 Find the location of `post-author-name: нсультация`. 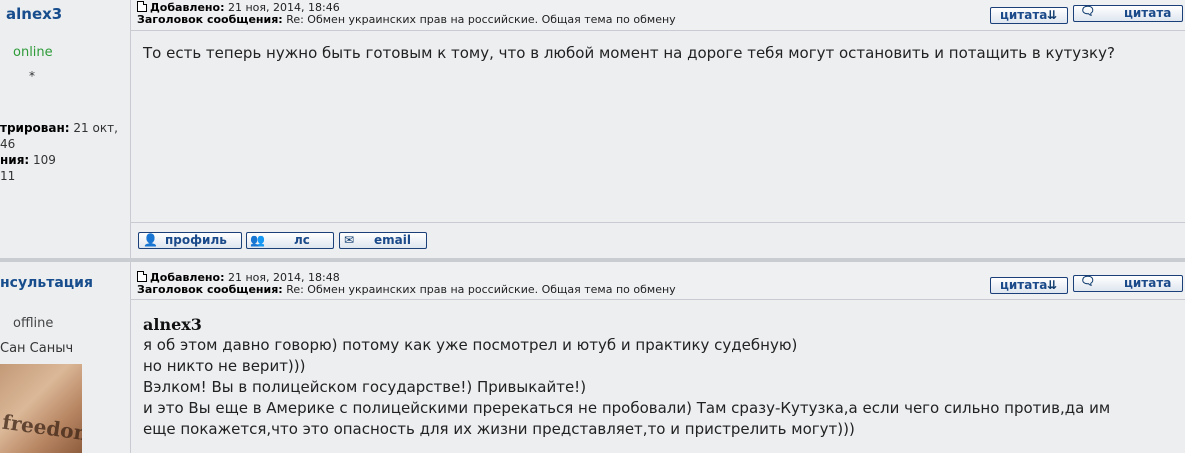

post-author-name: нсультация is located at coordinates (46, 283).